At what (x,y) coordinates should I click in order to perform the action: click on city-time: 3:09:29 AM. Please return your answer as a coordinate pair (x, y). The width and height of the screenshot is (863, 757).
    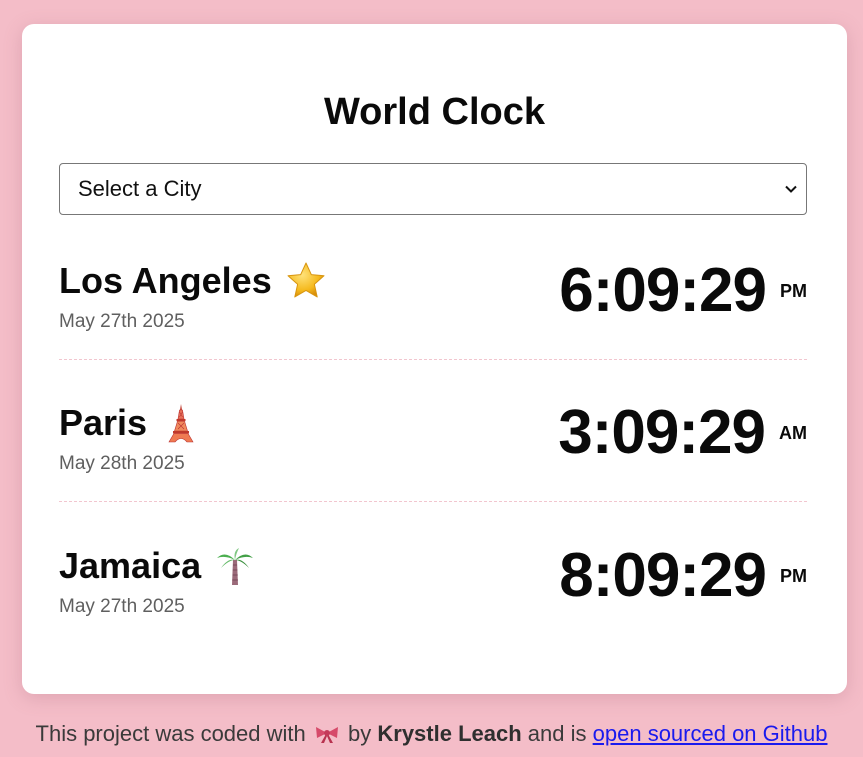
    Looking at the image, I should click on (682, 433).